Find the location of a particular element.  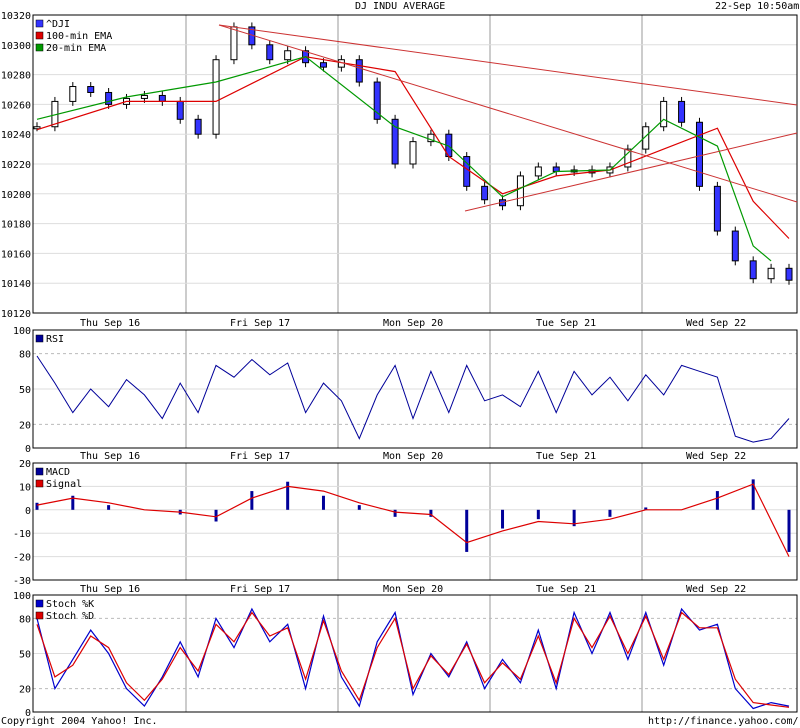

legend-label: Stoch %D is located at coordinates (70, 616).